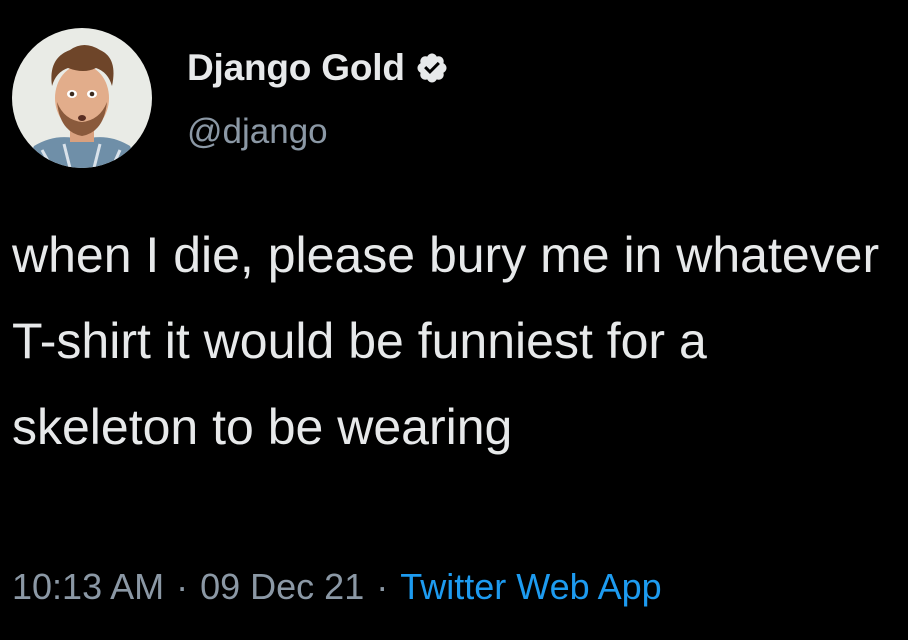 The width and height of the screenshot is (908, 640). I want to click on display-name: Django Gold, so click(296, 68).